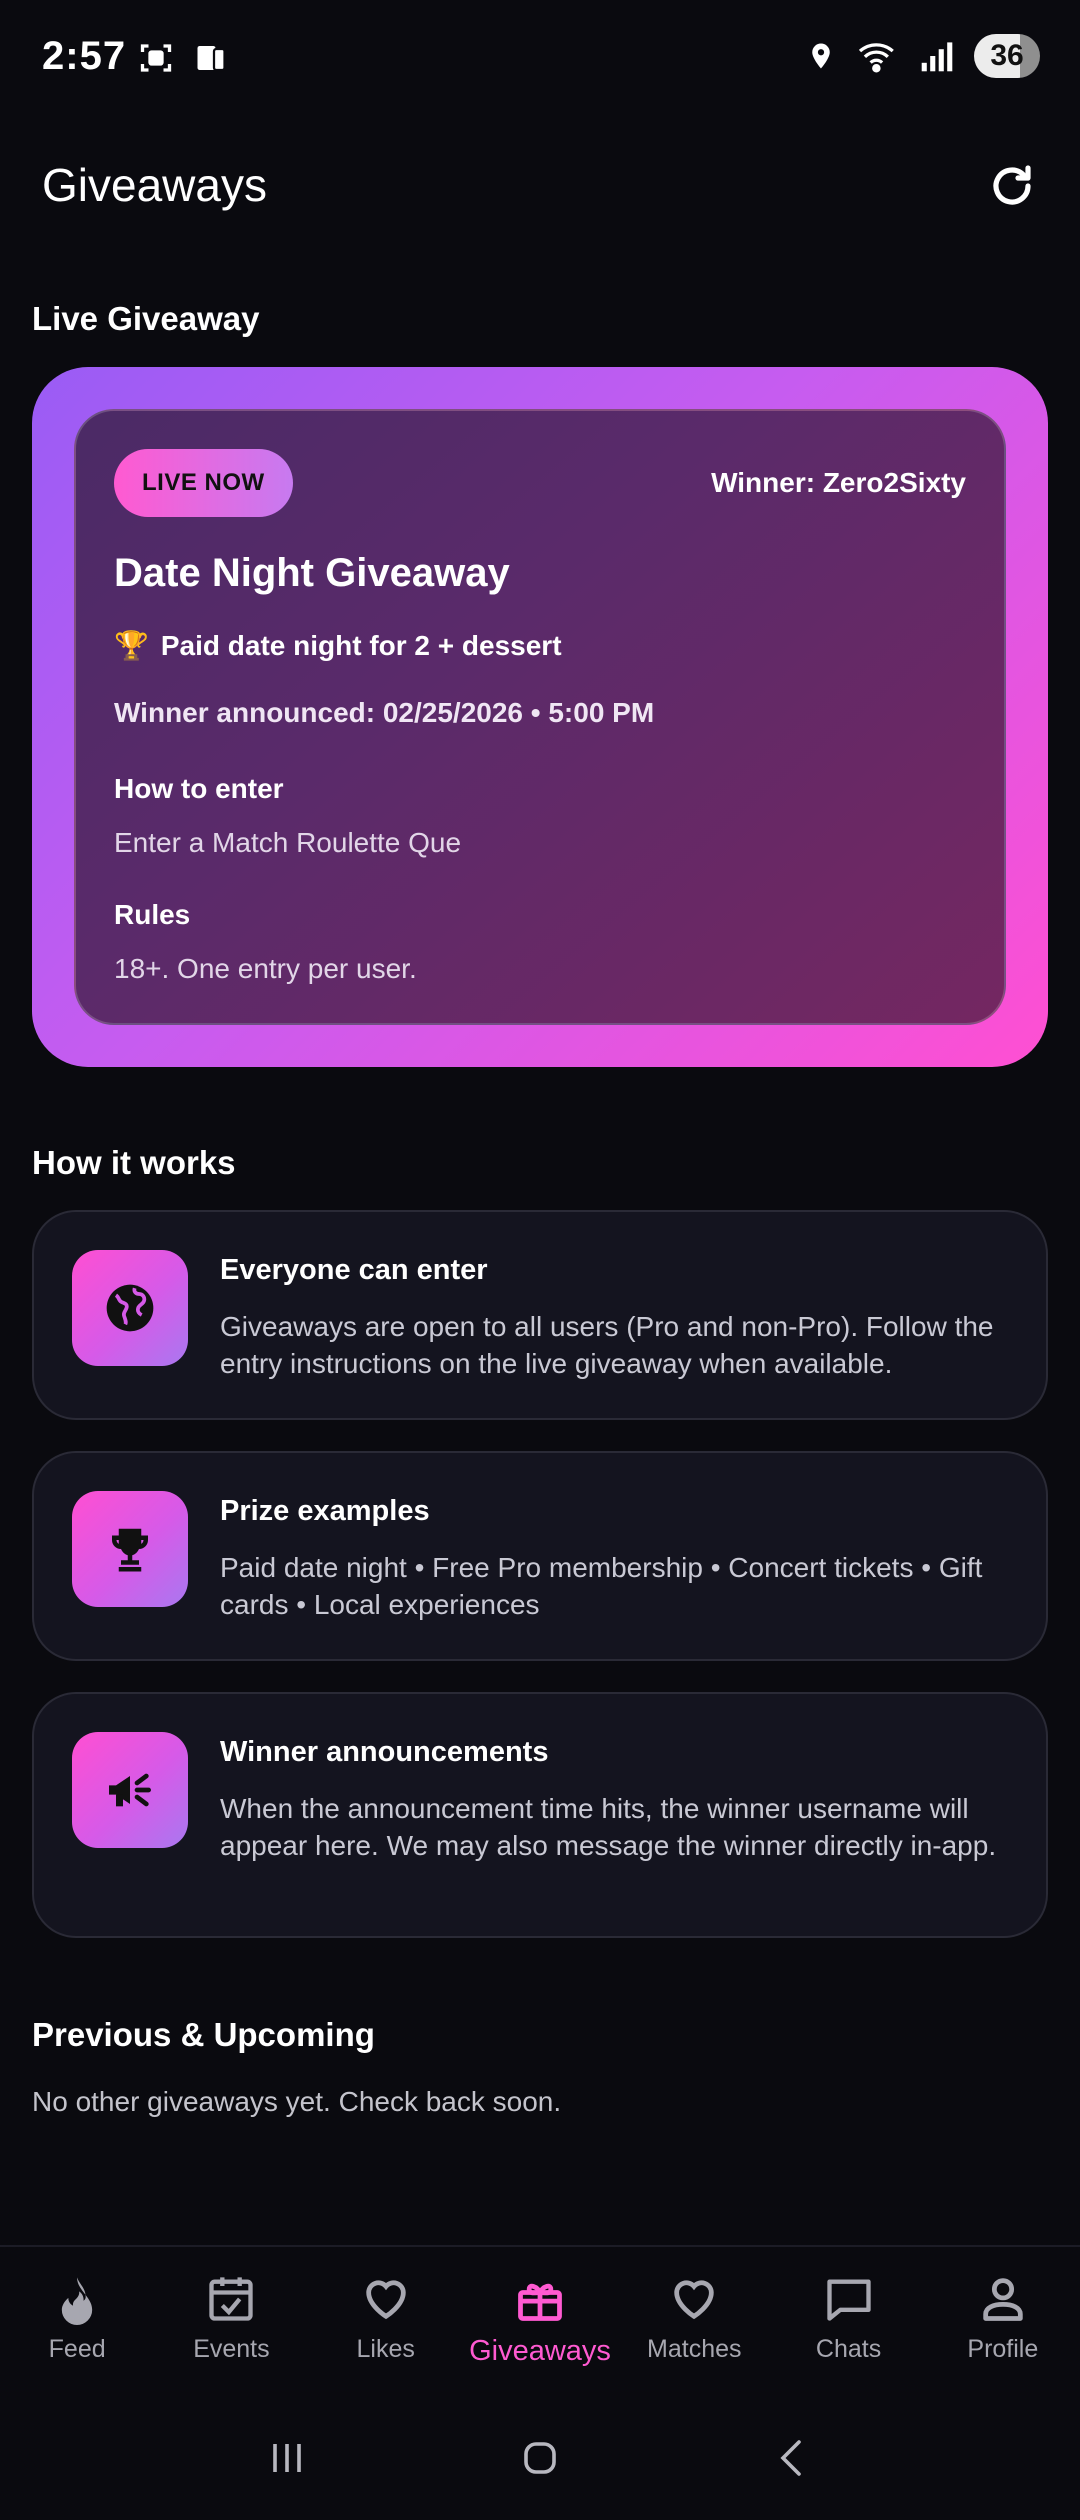  What do you see at coordinates (386, 2321) in the screenshot?
I see `nav-item-likes: Likes` at bounding box center [386, 2321].